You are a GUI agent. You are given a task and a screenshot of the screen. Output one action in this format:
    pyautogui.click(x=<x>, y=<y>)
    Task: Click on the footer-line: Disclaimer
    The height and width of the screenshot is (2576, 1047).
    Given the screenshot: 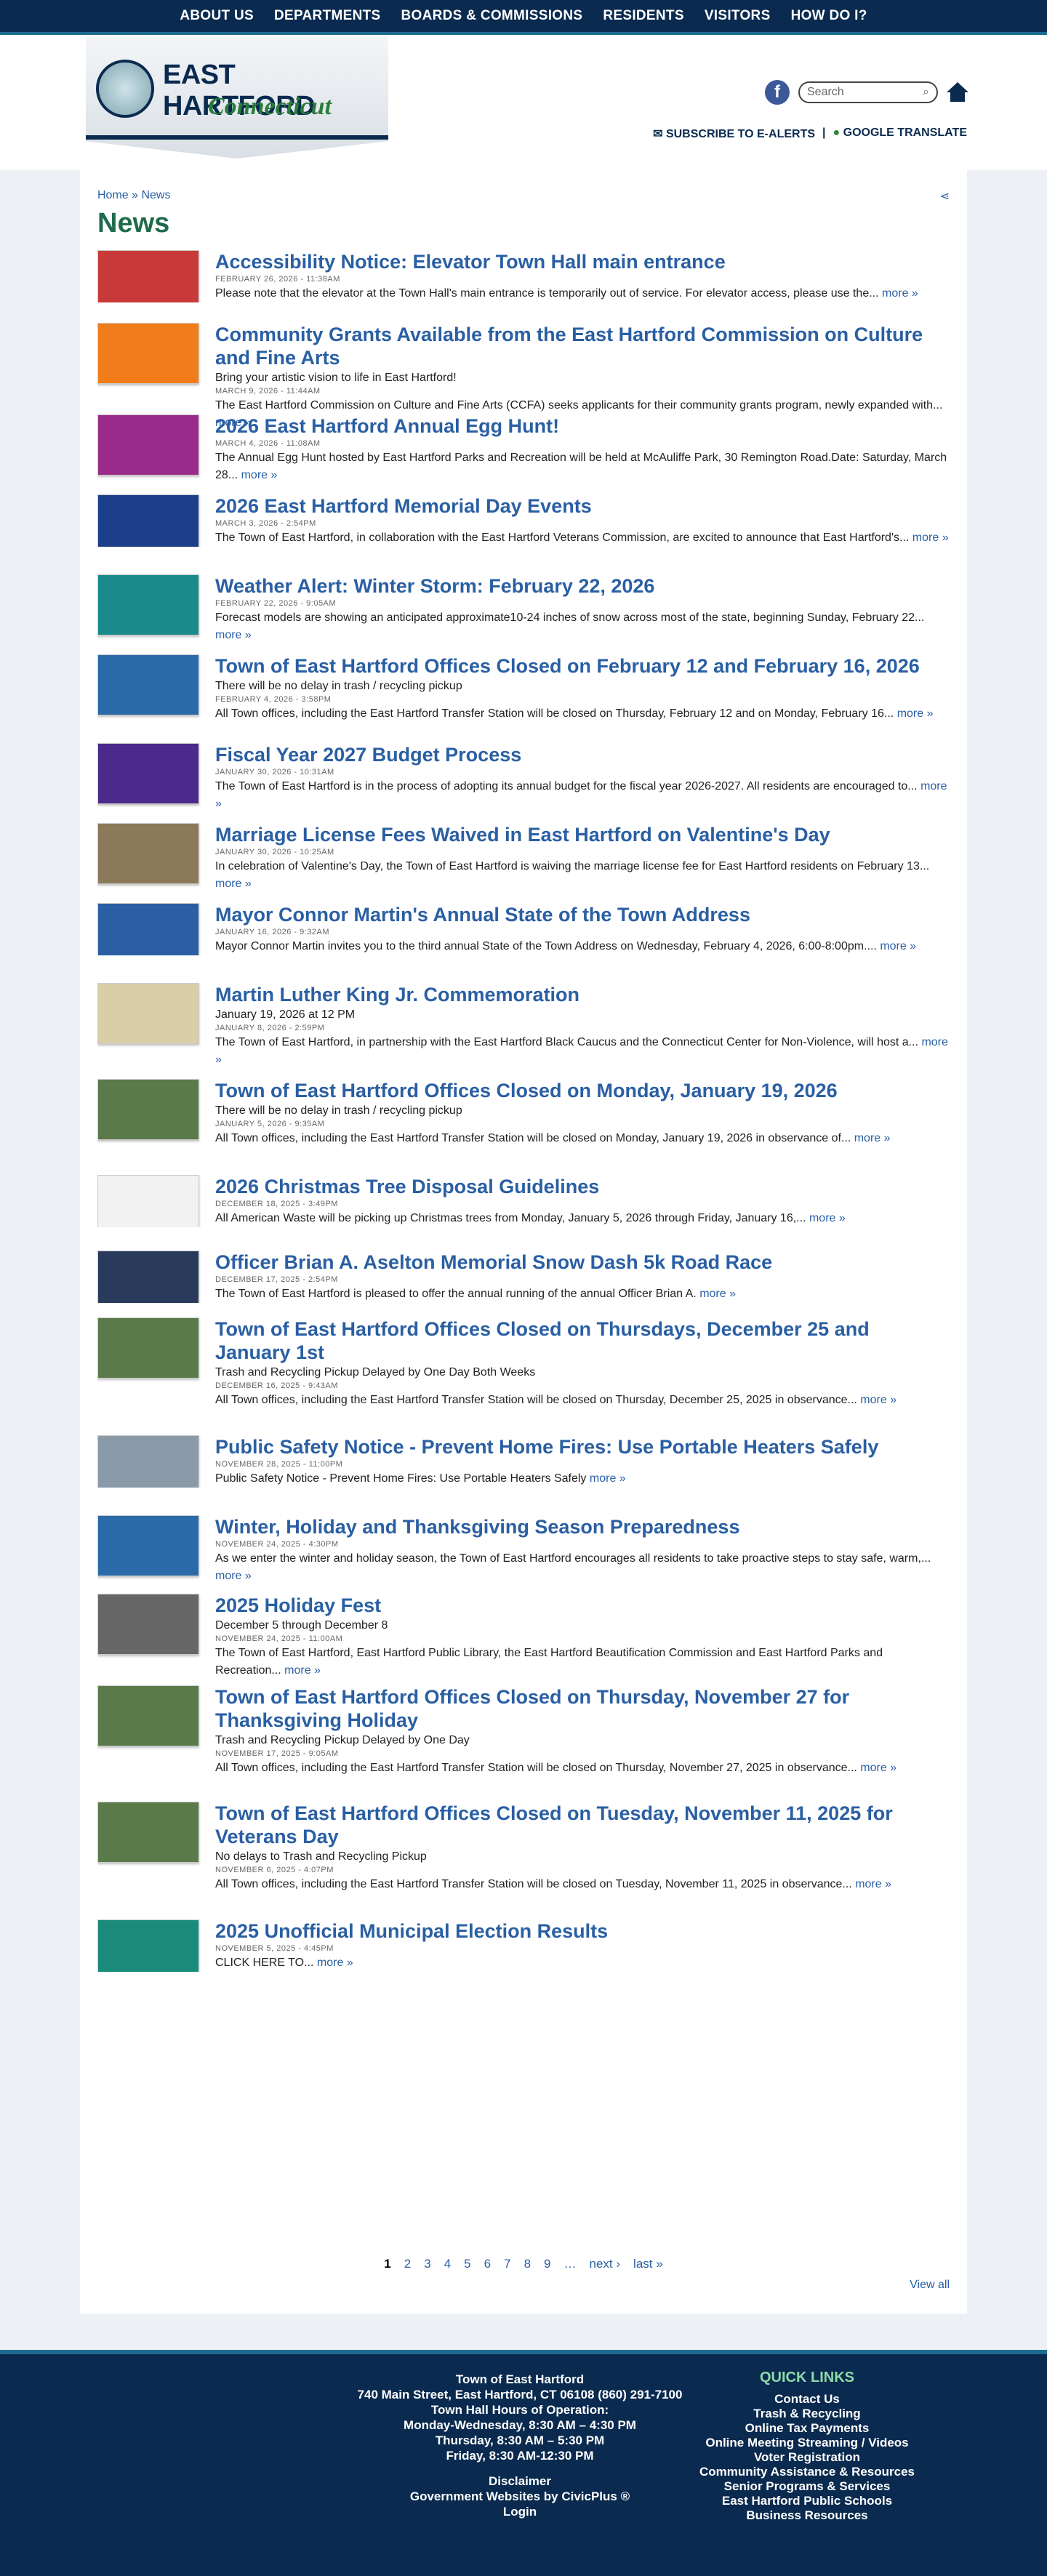 What is the action you would take?
    pyautogui.click(x=520, y=2481)
    